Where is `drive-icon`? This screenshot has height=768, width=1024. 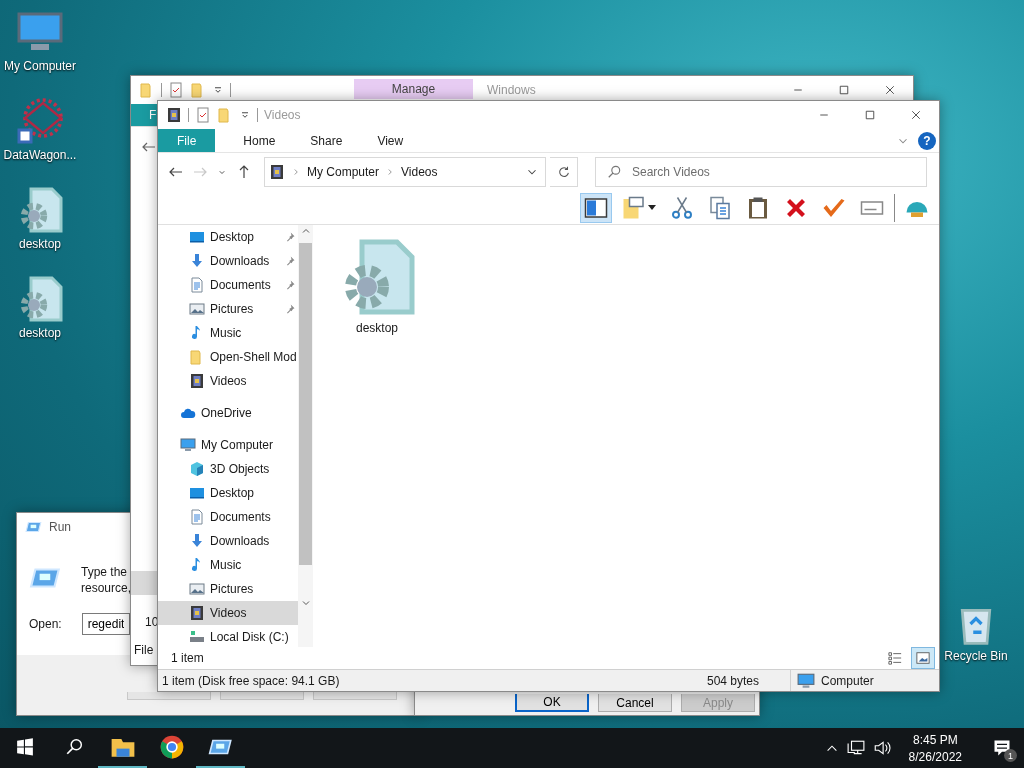
drive-icon is located at coordinates (197, 637).